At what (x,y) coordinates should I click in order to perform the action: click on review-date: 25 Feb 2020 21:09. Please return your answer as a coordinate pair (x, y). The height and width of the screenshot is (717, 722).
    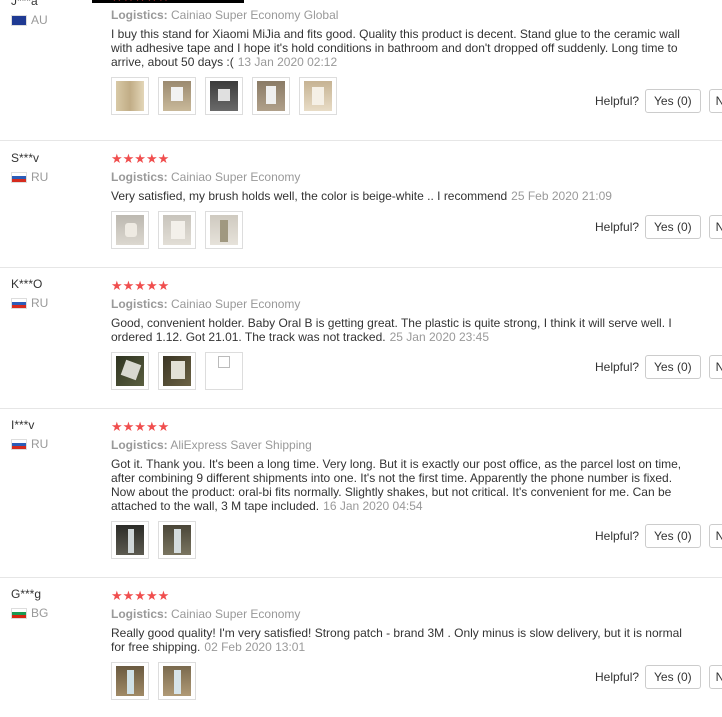
    Looking at the image, I should click on (561, 196).